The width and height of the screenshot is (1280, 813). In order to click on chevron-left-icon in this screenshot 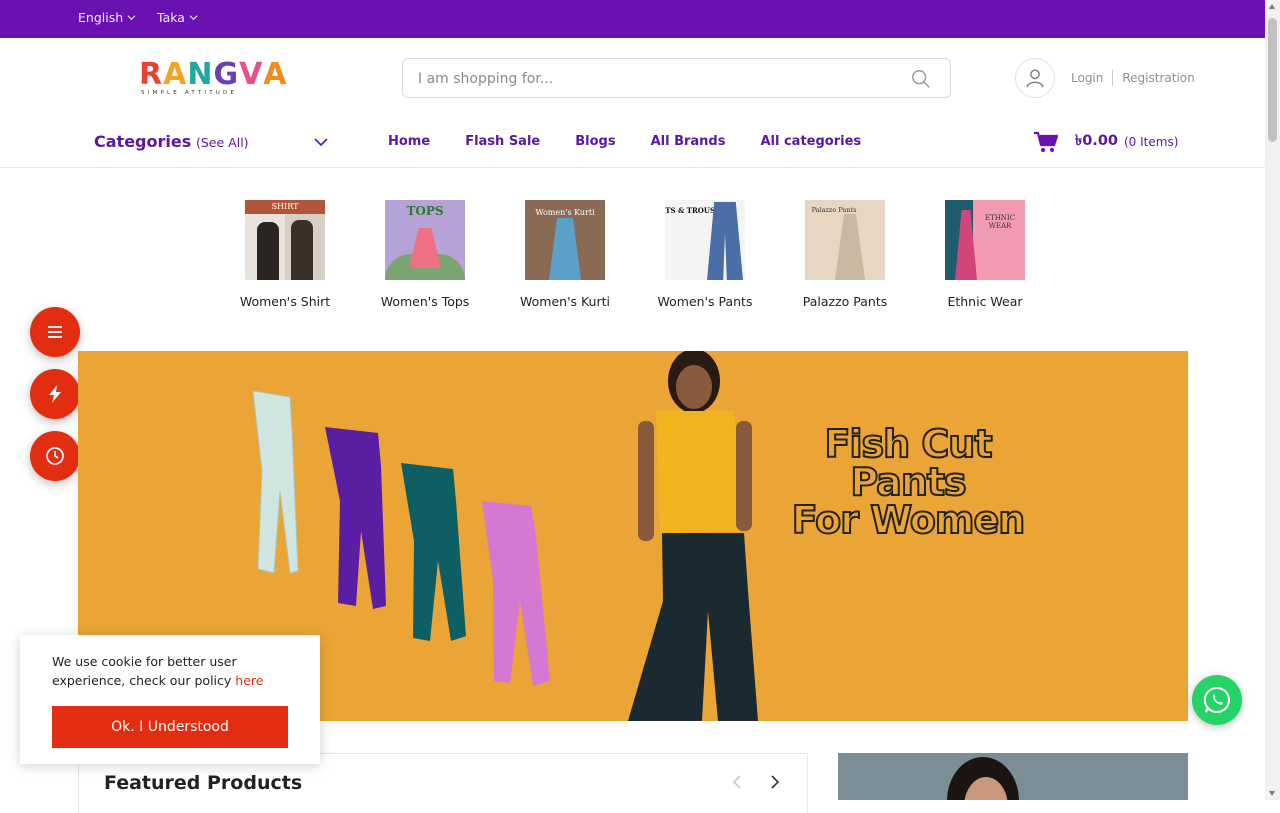, I will do `click(737, 782)`.